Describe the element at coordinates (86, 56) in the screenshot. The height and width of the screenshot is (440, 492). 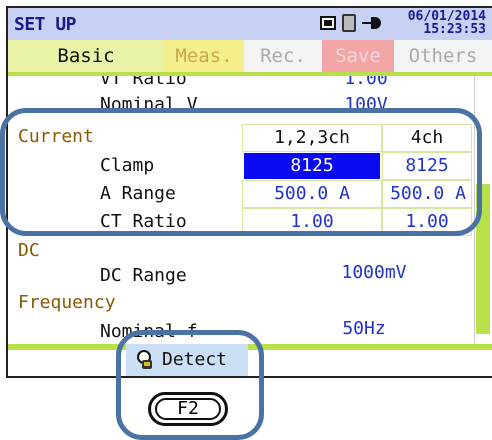
I see `tab-basic: Basic` at that location.